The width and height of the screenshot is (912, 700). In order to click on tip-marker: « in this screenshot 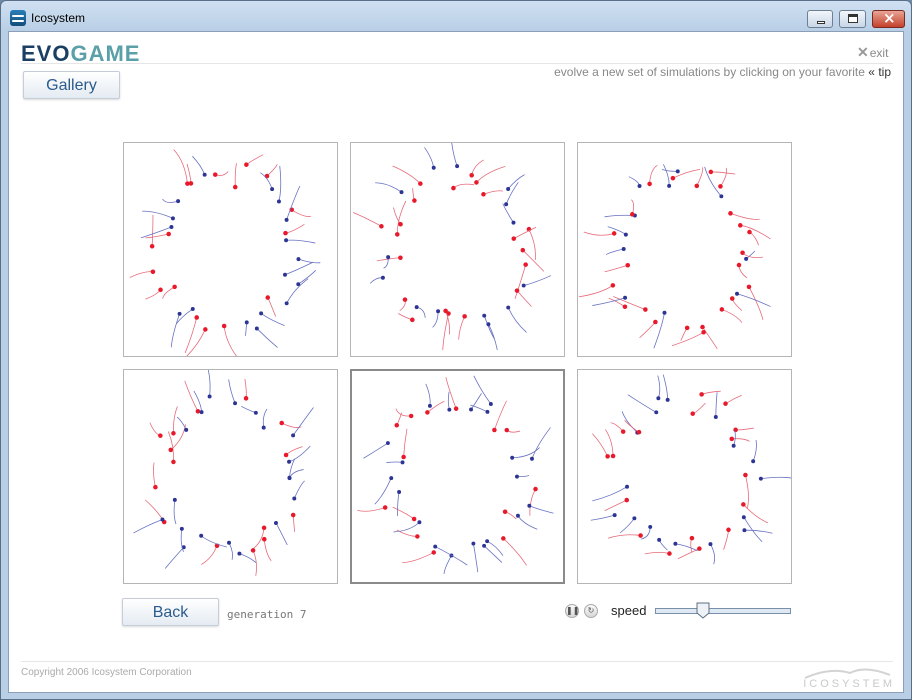, I will do `click(871, 72)`.